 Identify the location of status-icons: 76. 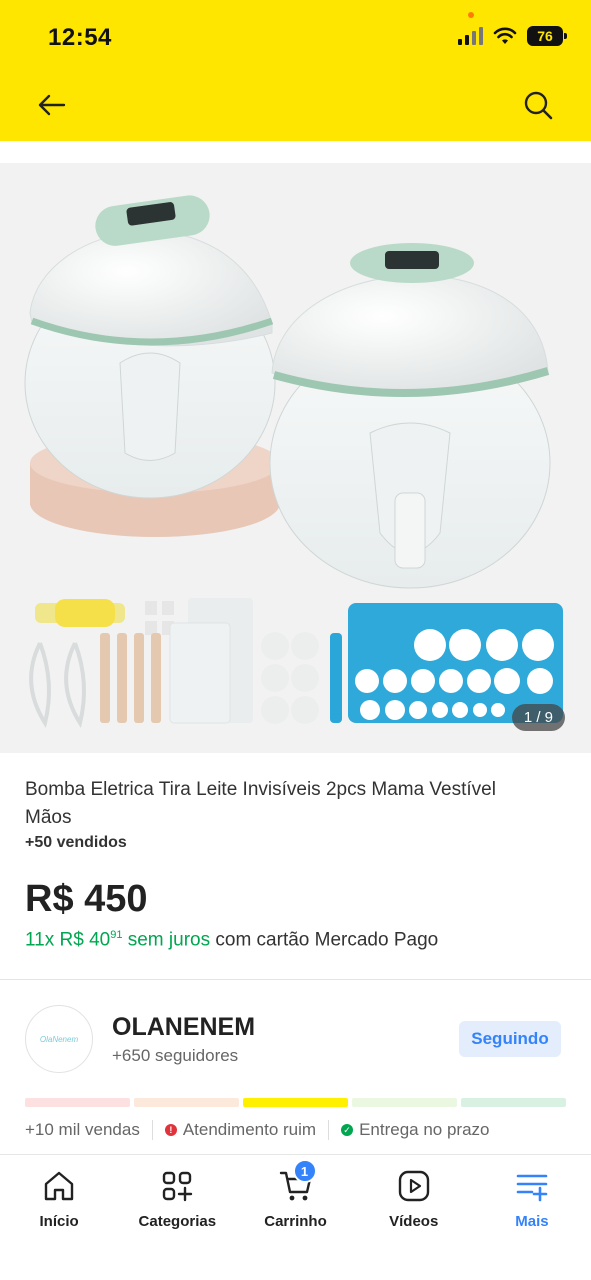
(512, 36).